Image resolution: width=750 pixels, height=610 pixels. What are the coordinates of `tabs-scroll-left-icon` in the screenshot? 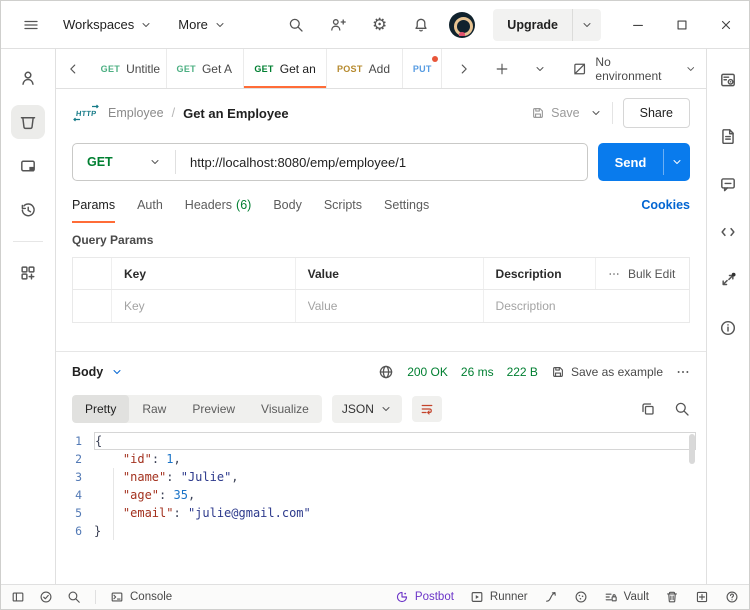 It's located at (73, 68).